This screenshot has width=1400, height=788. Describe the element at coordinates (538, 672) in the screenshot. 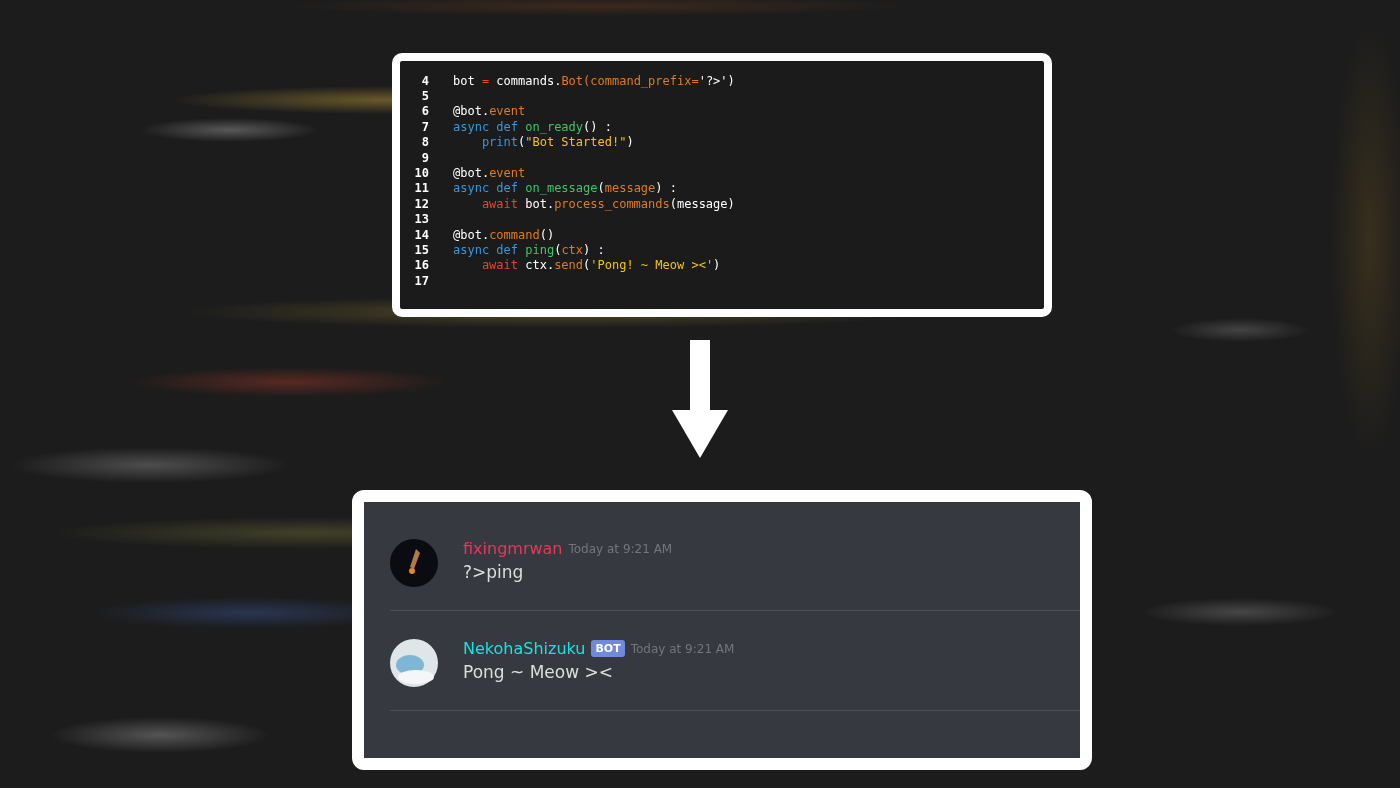

I see `message-text: Pong ~ Meow ><` at that location.